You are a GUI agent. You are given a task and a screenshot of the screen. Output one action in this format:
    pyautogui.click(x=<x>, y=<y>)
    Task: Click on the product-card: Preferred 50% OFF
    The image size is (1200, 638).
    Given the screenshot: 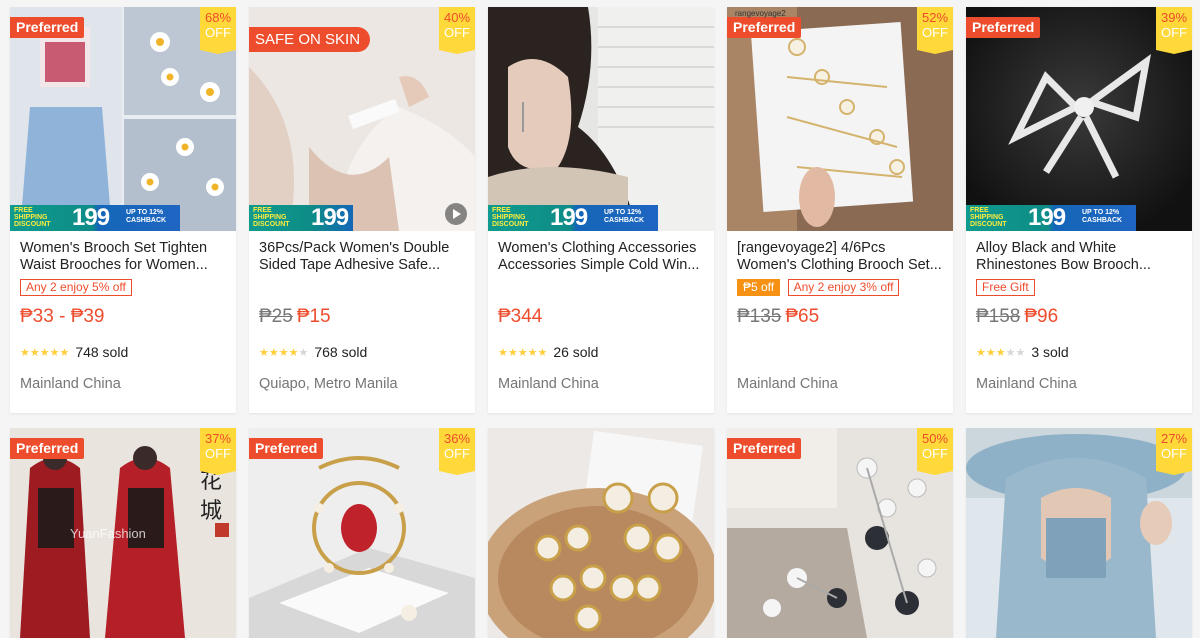 What is the action you would take?
    pyautogui.click(x=840, y=533)
    